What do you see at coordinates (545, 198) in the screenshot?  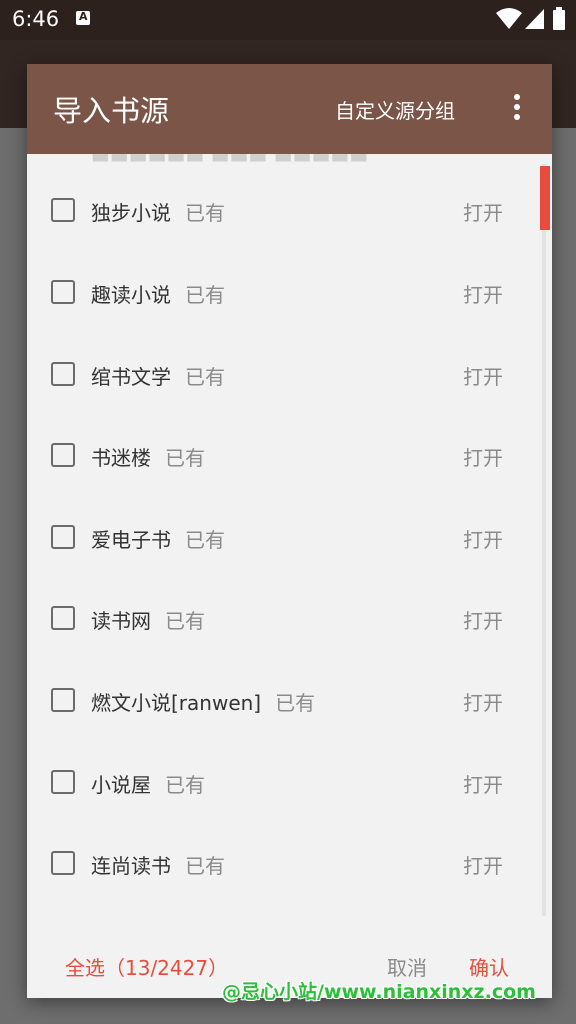 I see `scrollbar-thumb` at bounding box center [545, 198].